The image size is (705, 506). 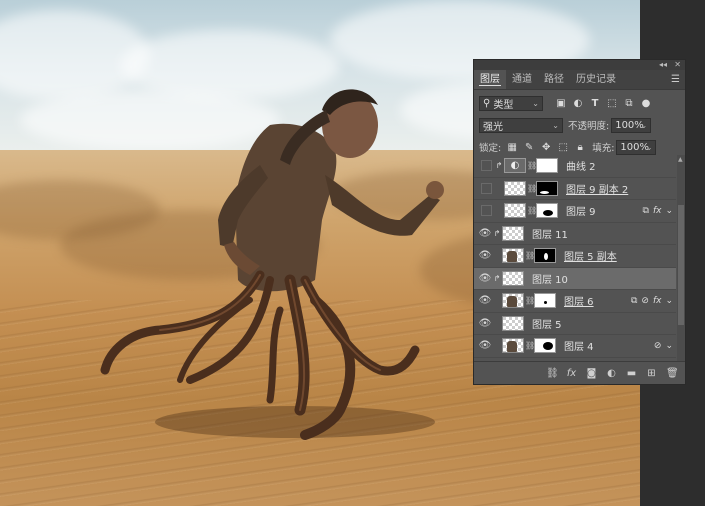 I want to click on opacity-field: 100% ⌄, so click(x=631, y=125).